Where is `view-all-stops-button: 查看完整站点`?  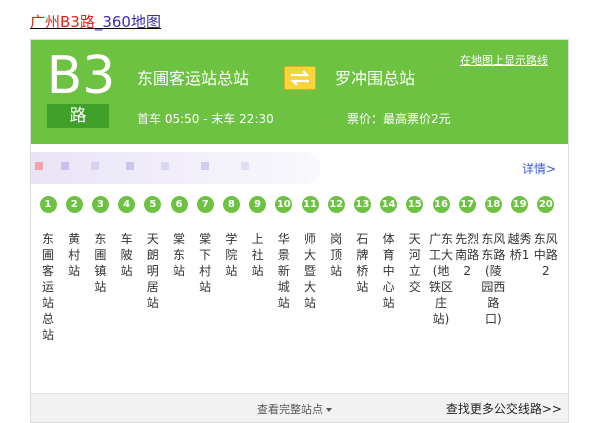 view-all-stops-button: 查看完整站点 is located at coordinates (294, 409).